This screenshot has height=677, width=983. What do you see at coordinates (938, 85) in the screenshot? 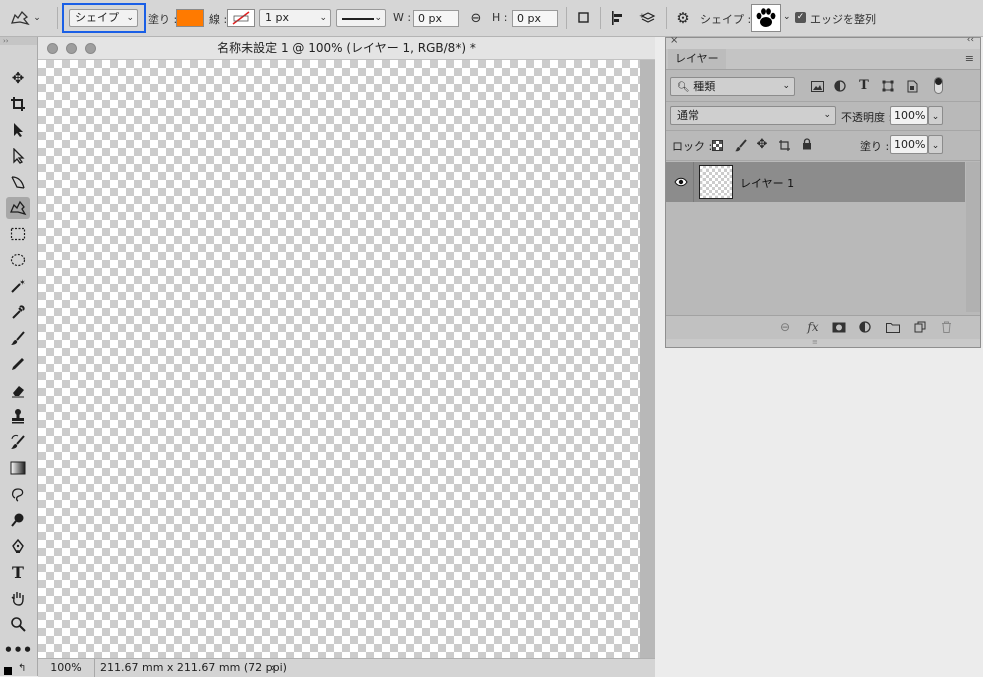
I see `filter-toggle-switch` at bounding box center [938, 85].